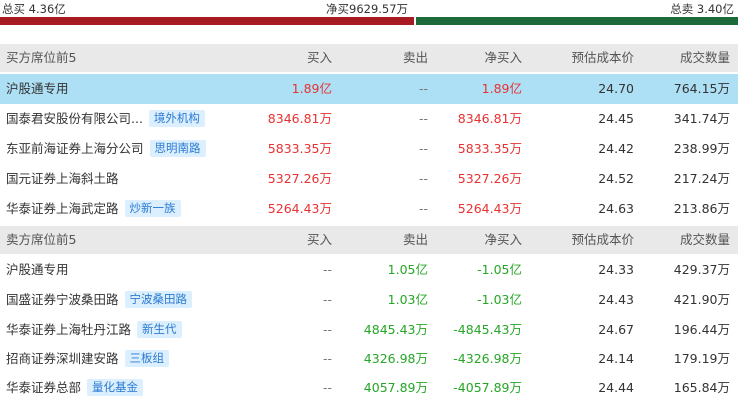 The height and width of the screenshot is (403, 738). Describe the element at coordinates (701, 208) in the screenshot. I see `volume: 213.86万` at that location.